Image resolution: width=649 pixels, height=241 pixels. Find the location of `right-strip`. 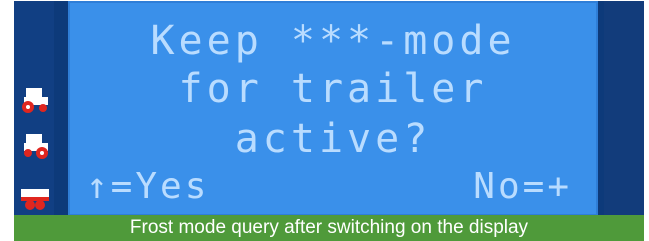

right-strip is located at coordinates (624, 108).